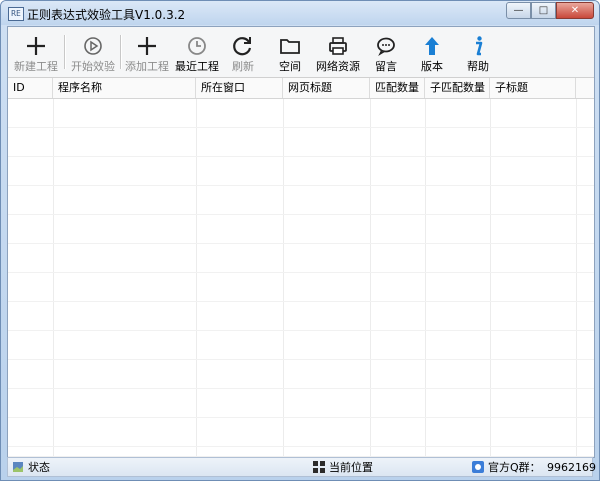 This screenshot has height=481, width=600. I want to click on start-validate-button: 开始效验, so click(93, 52).